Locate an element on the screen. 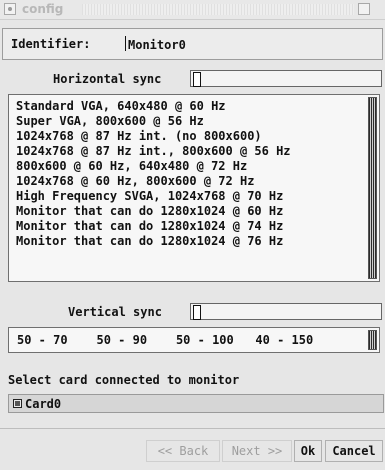 This screenshot has width=385, height=470. title-bar-stripes is located at coordinates (218, 9).